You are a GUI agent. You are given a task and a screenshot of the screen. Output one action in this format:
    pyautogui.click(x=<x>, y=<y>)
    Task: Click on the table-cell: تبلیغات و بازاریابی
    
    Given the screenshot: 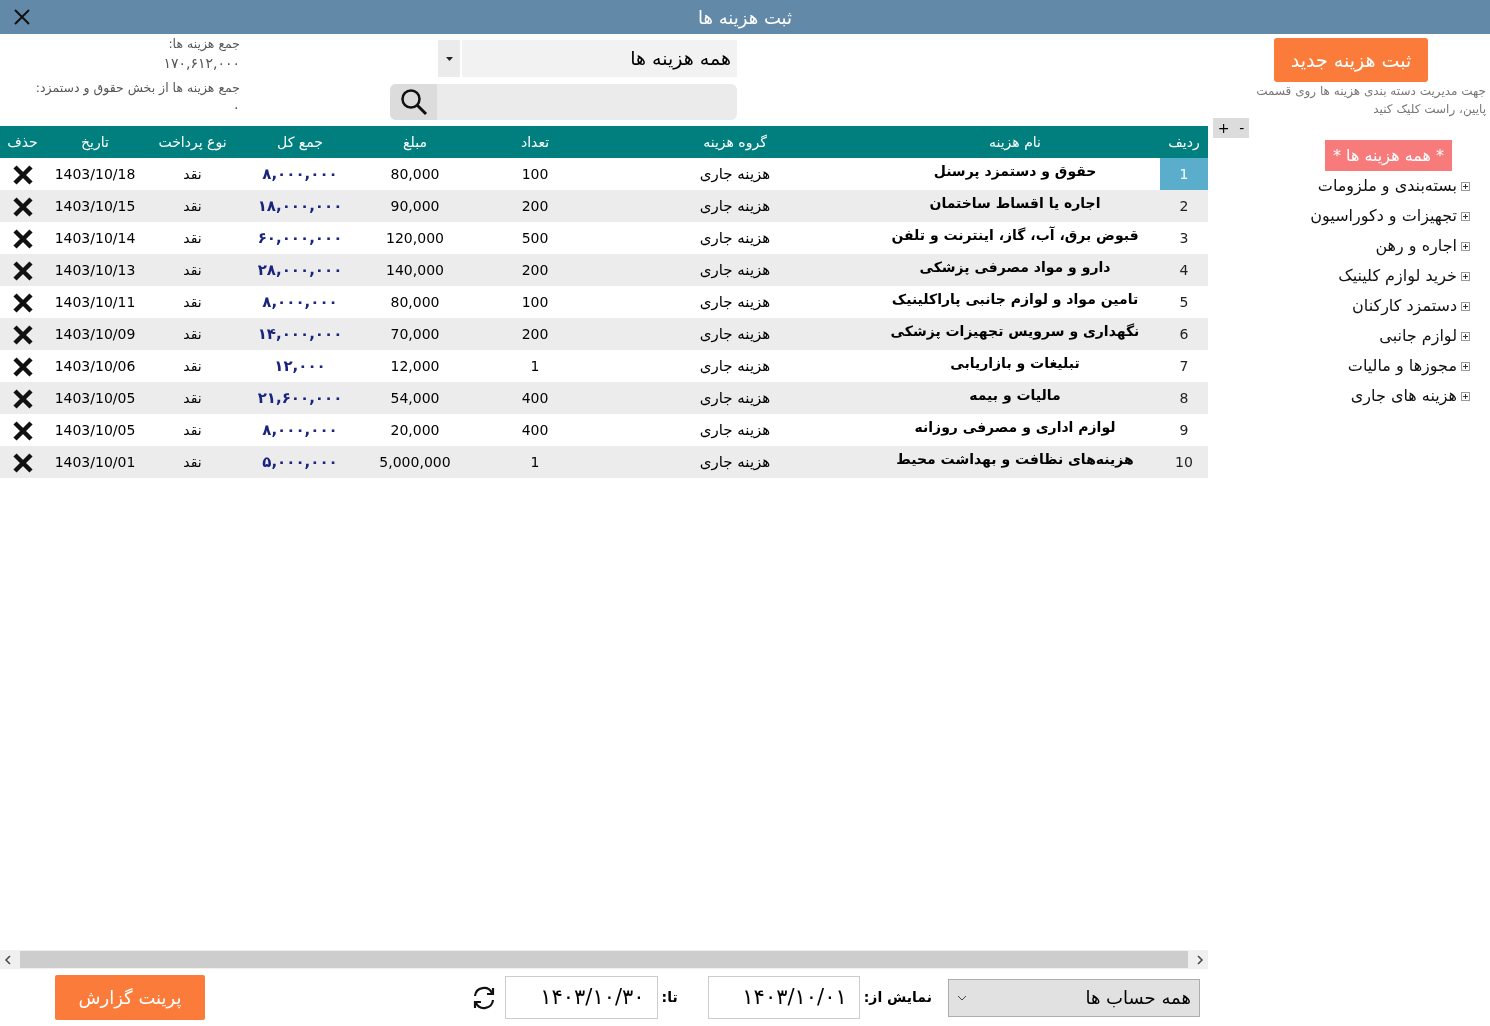 What is the action you would take?
    pyautogui.click(x=1015, y=366)
    